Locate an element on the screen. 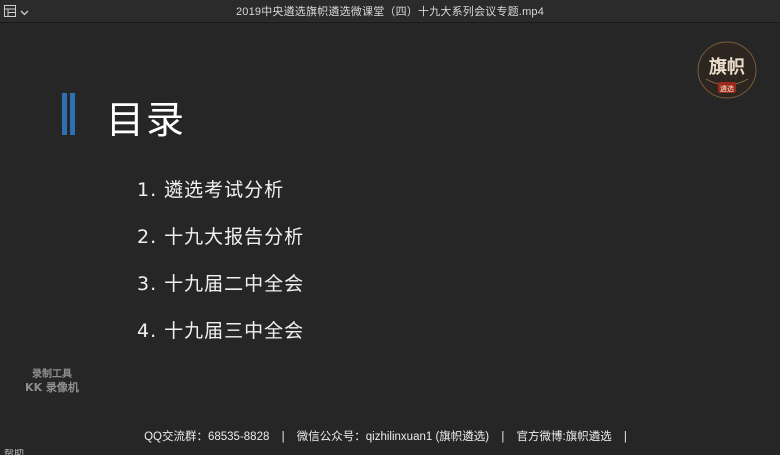 This screenshot has width=780, height=455. brand-logo: 旗帜 遴选 is located at coordinates (727, 70).